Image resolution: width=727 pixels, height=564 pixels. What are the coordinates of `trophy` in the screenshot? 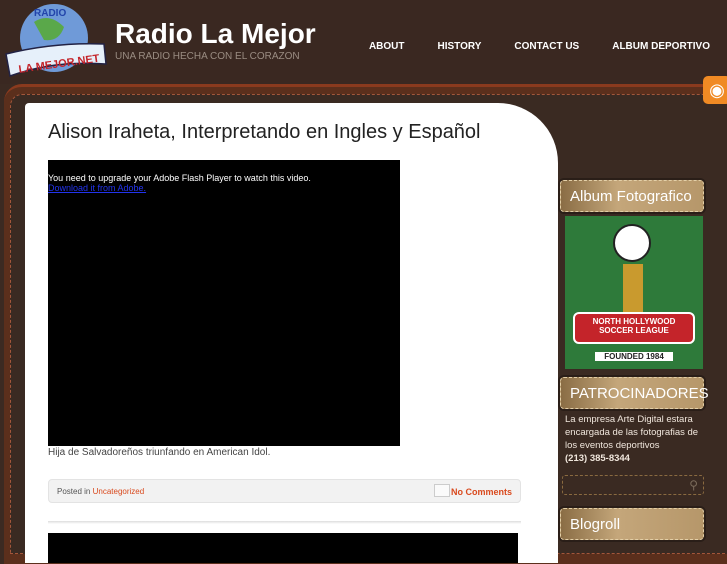 It's located at (633, 289).